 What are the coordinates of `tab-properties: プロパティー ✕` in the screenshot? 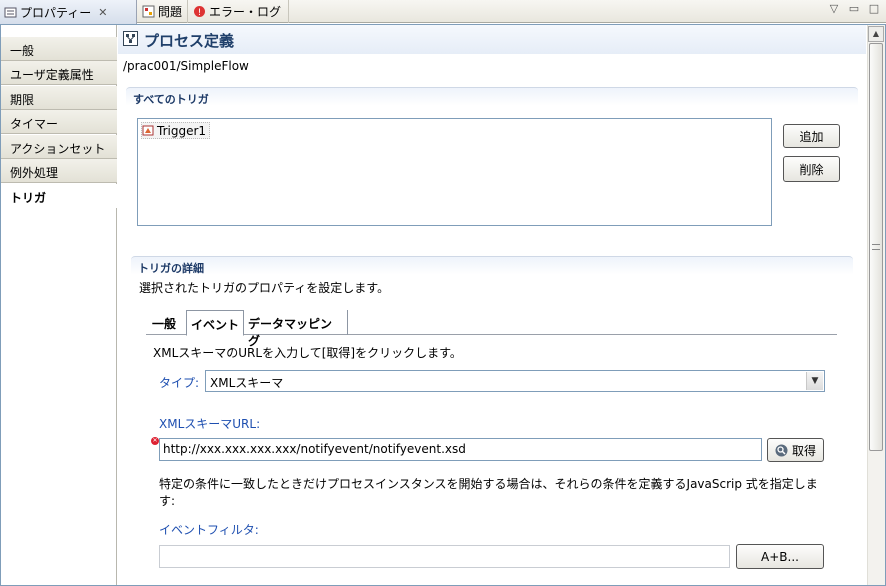 It's located at (68, 12).